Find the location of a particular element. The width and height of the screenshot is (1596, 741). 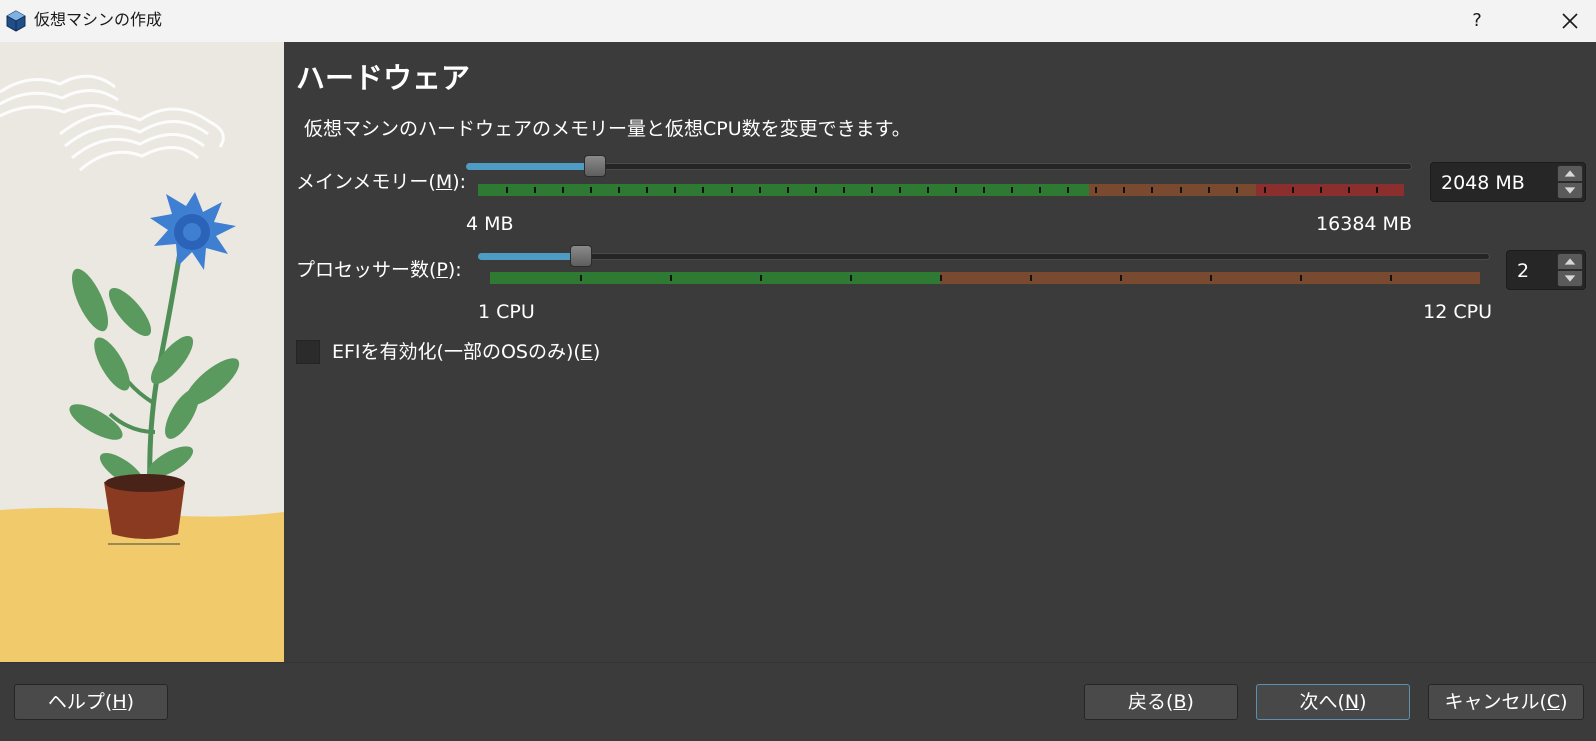

memory-spinbox: 2048 MB is located at coordinates (1508, 182).